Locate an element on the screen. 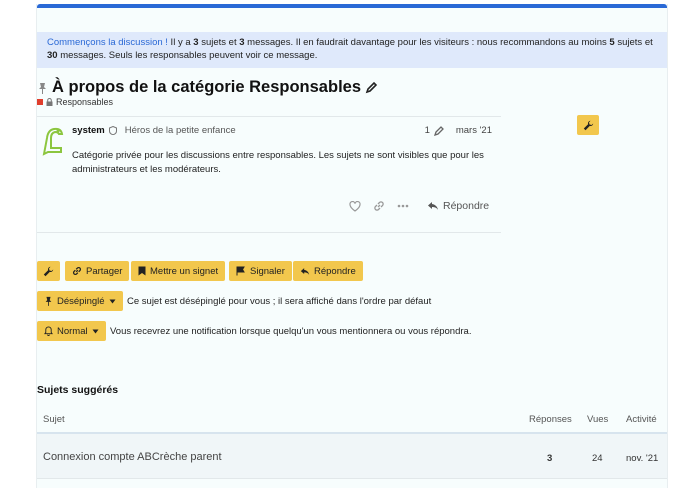 This screenshot has width=690, height=488. topic-title-link: Connexion compte ABCrèche parent is located at coordinates (132, 457).